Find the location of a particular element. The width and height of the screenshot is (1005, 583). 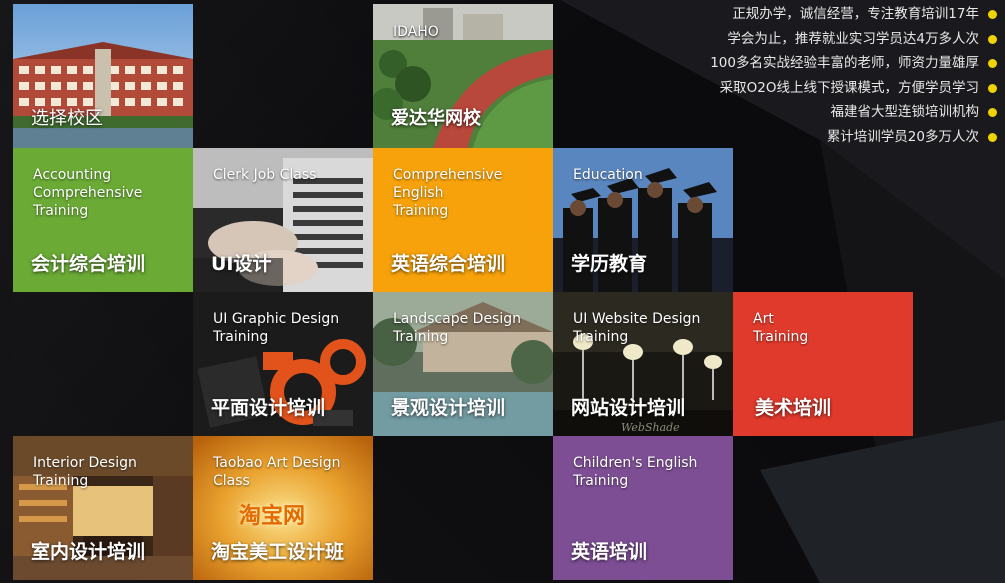

feature-item: 福建省大型连锁培训机构 is located at coordinates (841, 112).